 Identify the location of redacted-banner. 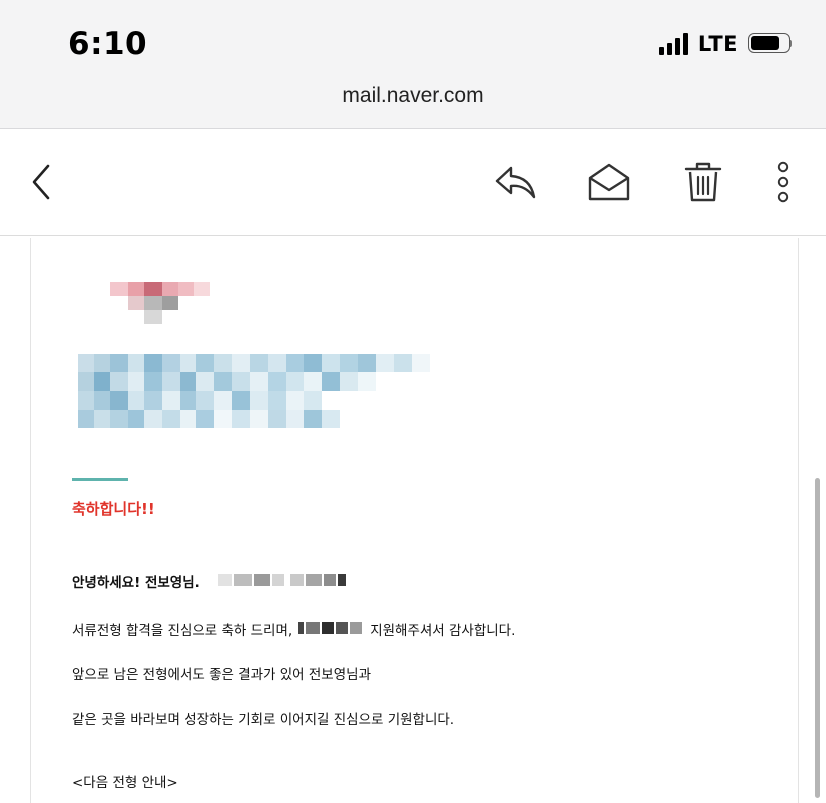
(254, 391).